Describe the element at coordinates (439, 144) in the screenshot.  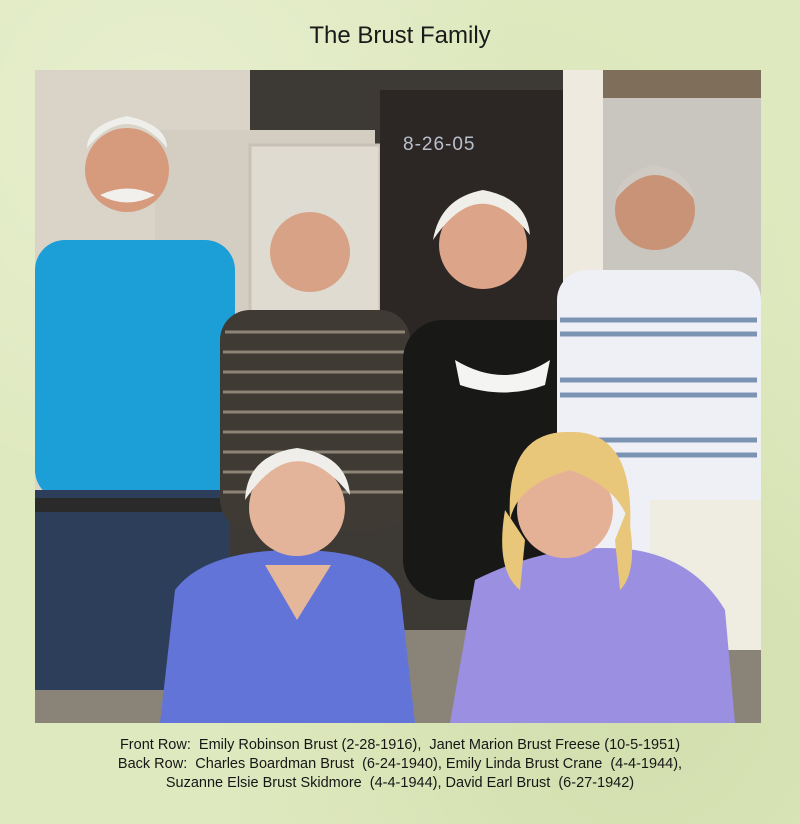
I see `date-stamp: 8-26-05` at that location.